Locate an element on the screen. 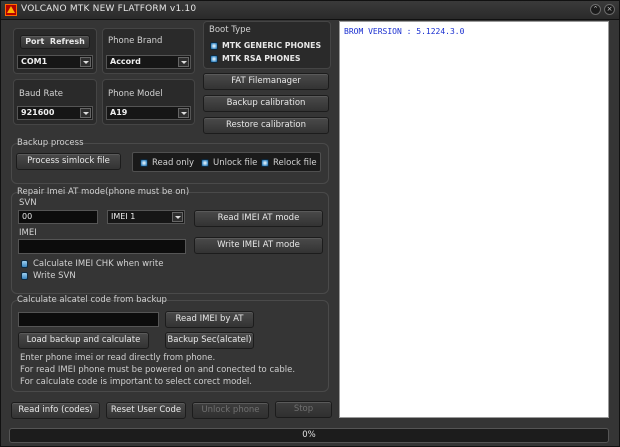  imei-group-label: Repair Imei AT mode(phone must be on) is located at coordinates (103, 192).